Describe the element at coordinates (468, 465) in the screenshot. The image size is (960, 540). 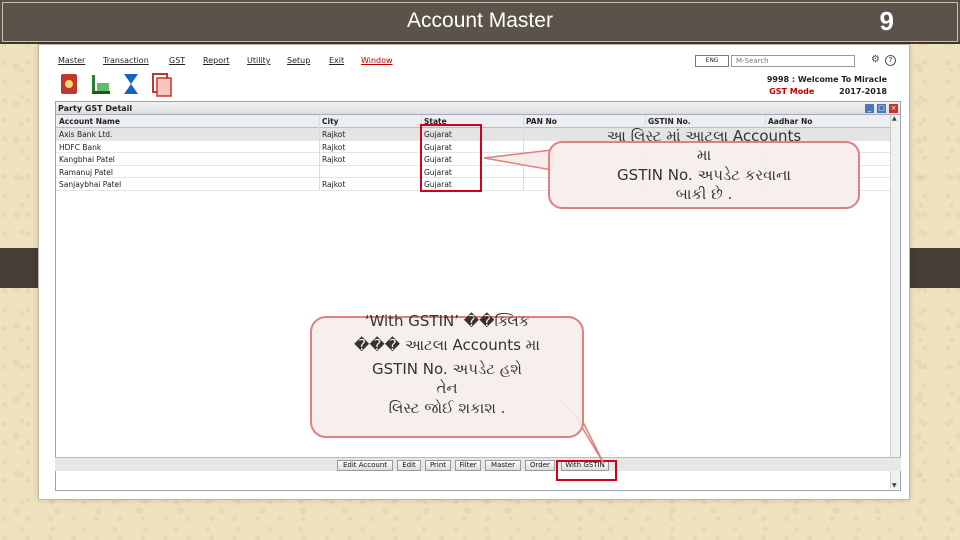
I see `filter-button: Filter` at that location.